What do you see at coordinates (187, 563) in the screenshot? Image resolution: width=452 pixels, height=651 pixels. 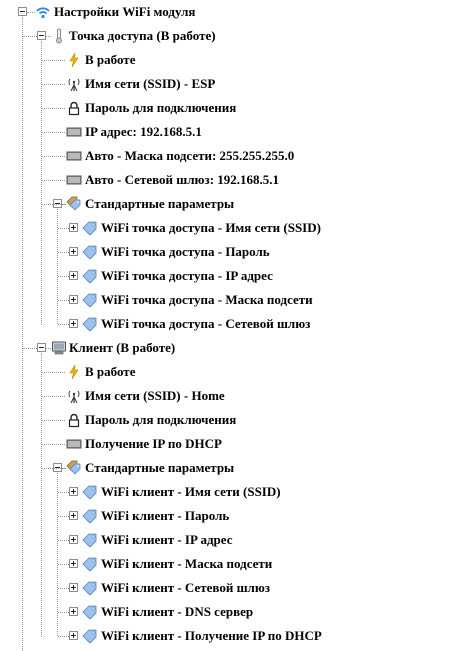 I see `tree-item-label: WiFi клиент - Маска подсети` at bounding box center [187, 563].